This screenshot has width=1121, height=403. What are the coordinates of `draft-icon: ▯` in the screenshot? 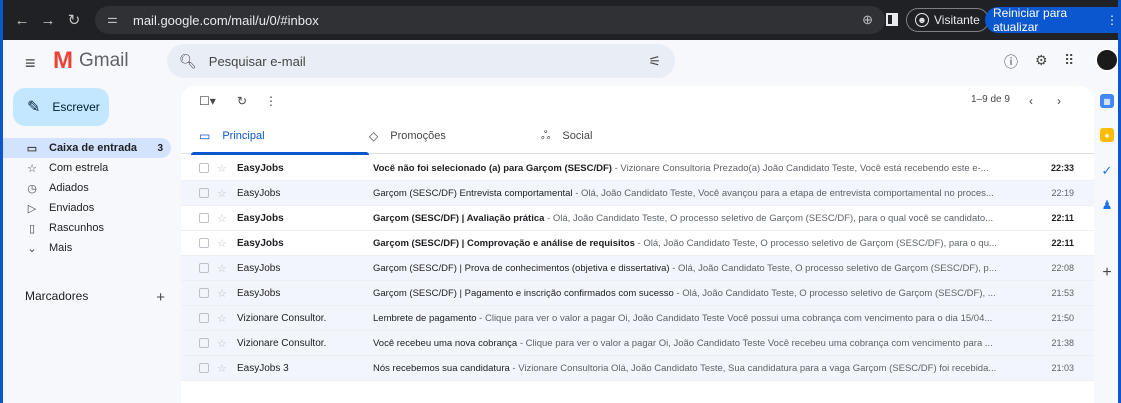 It's located at (32, 228).